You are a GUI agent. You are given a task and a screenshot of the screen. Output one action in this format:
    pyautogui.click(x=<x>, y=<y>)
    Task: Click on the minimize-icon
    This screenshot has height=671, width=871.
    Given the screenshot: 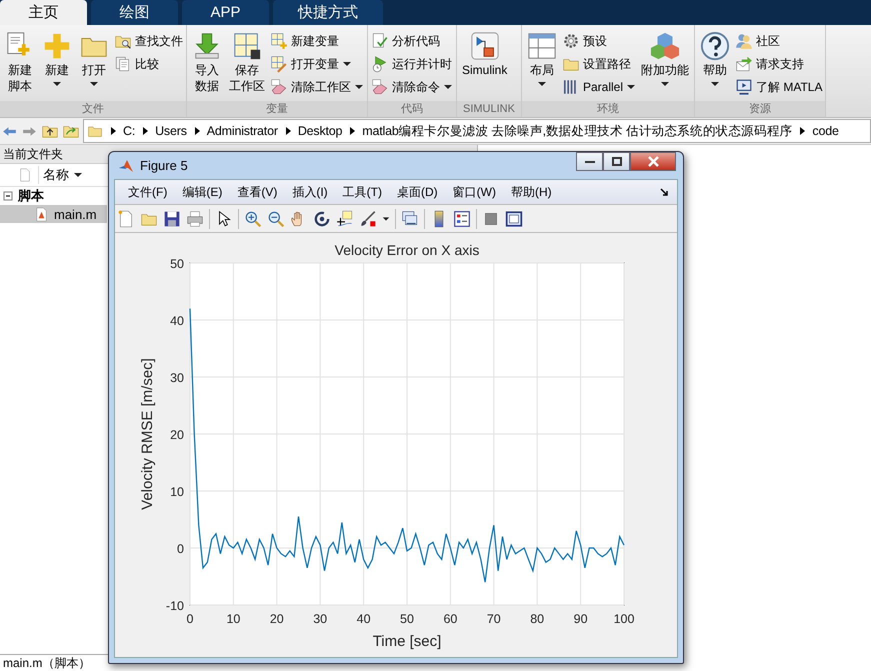 What is the action you would take?
    pyautogui.click(x=589, y=161)
    